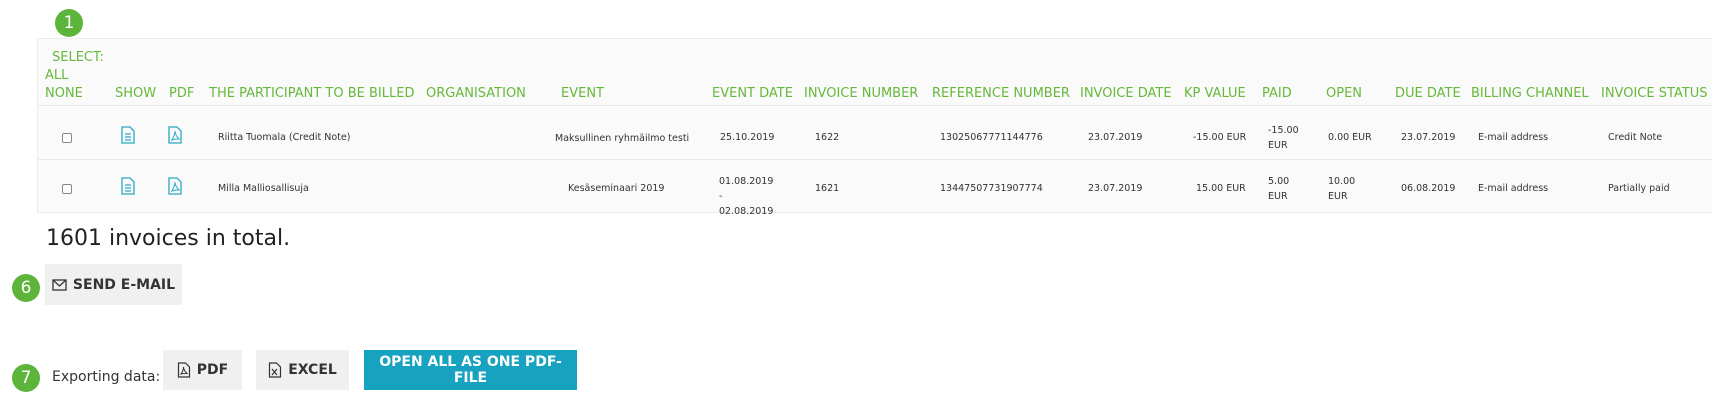 This screenshot has height=404, width=1712. I want to click on badge-6: 6, so click(26, 288).